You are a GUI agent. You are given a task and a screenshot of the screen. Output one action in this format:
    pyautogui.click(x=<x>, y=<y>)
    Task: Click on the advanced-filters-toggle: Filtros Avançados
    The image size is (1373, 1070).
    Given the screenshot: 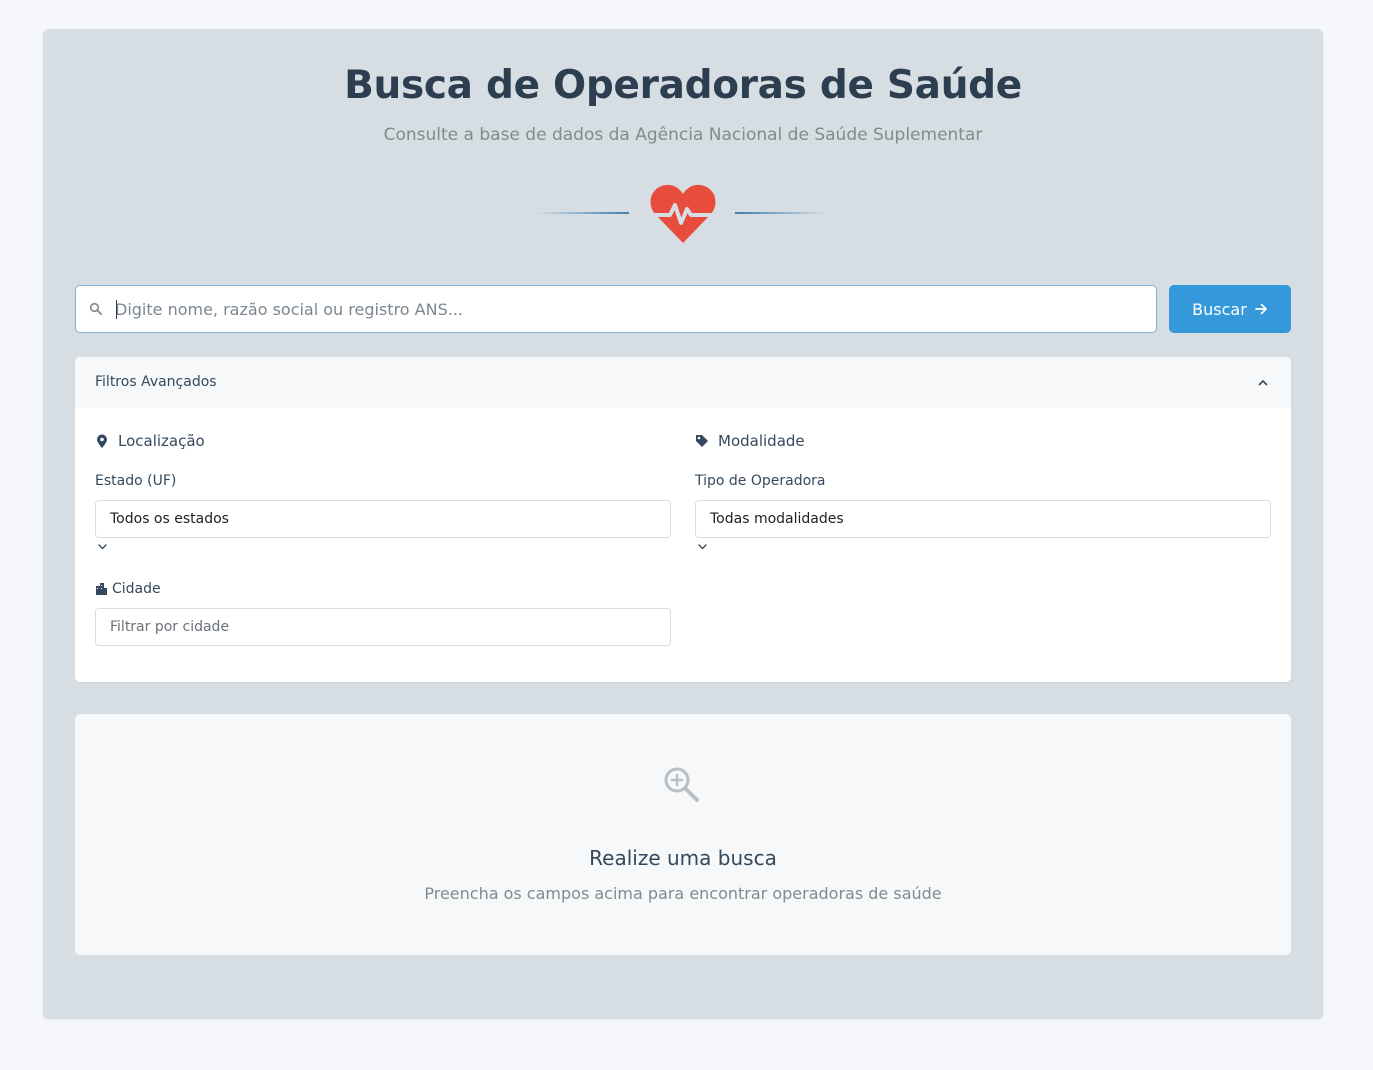 What is the action you would take?
    pyautogui.click(x=683, y=382)
    